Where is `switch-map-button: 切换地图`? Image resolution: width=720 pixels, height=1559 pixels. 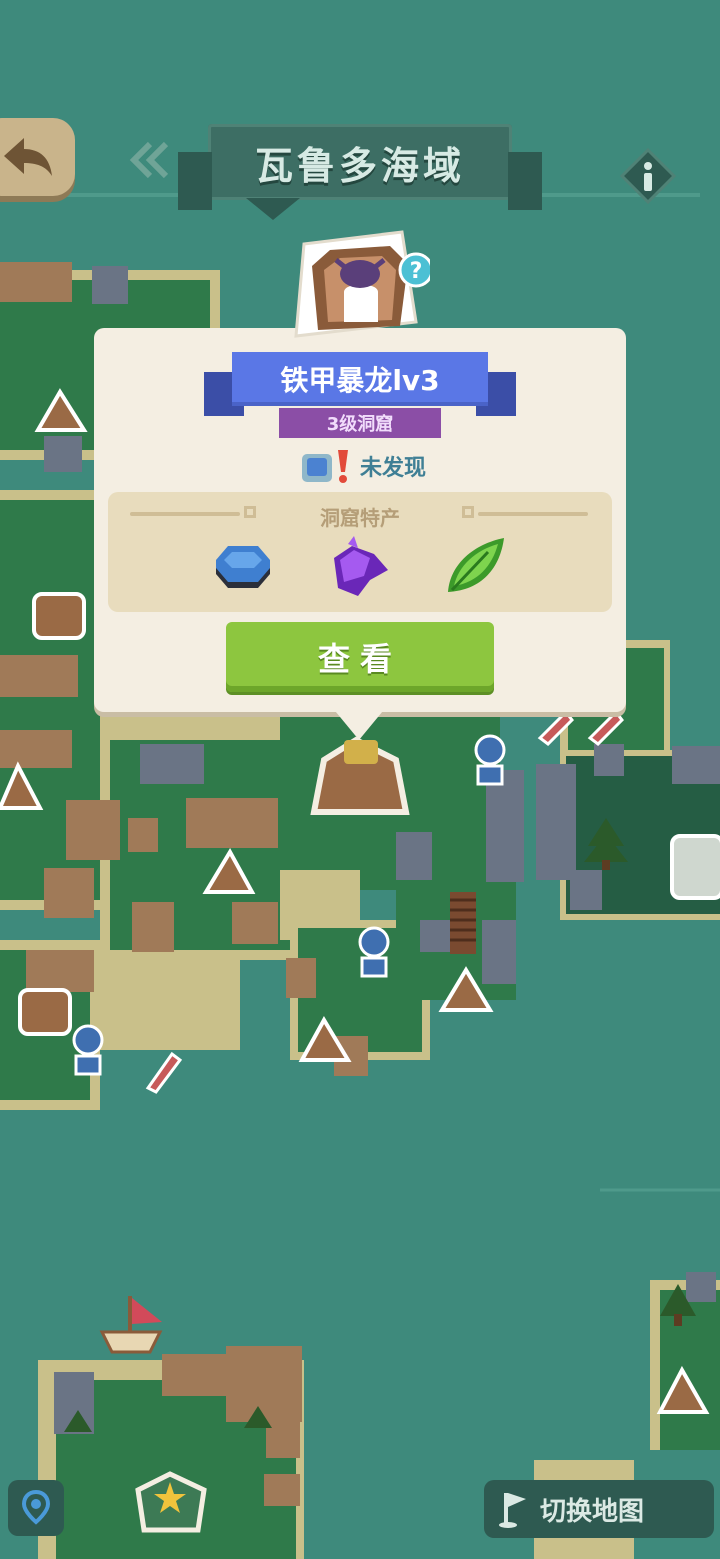
switch-map-button: 切换地图 is located at coordinates (599, 1509).